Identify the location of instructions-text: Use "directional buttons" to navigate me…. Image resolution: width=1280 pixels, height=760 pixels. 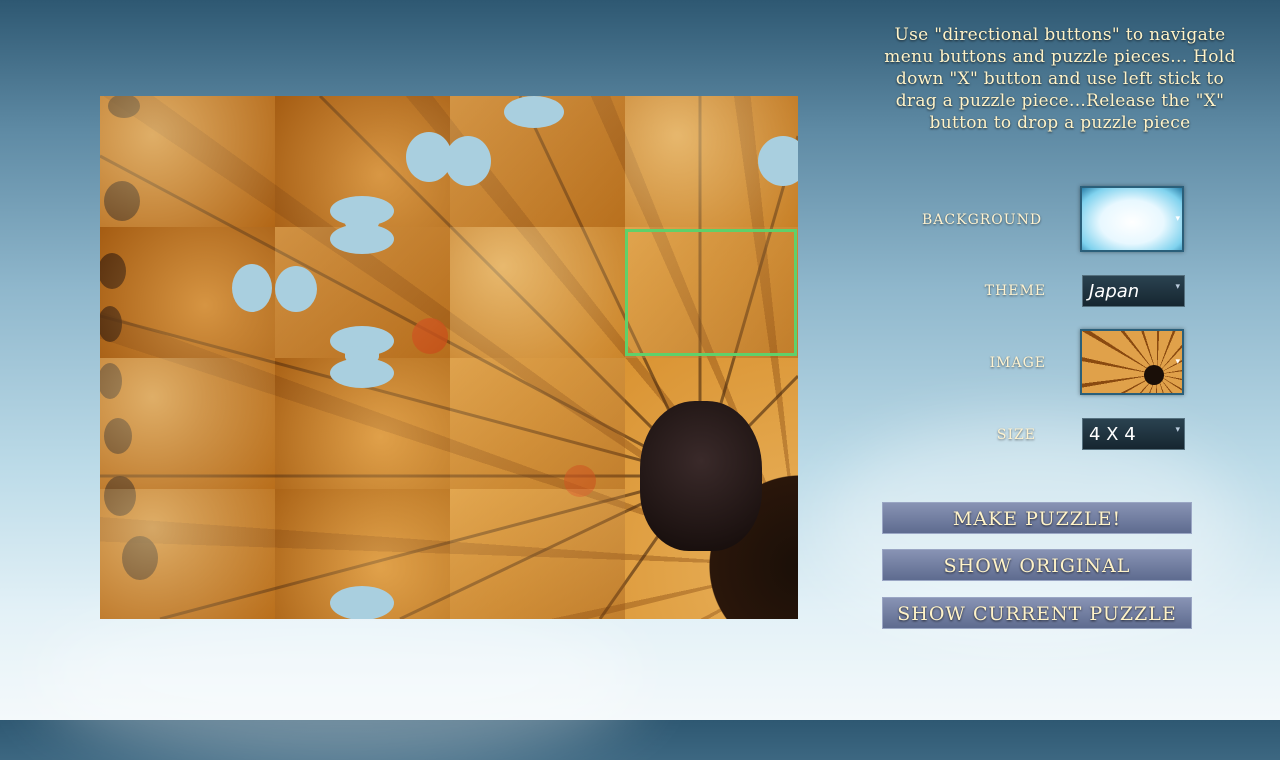
(1060, 79).